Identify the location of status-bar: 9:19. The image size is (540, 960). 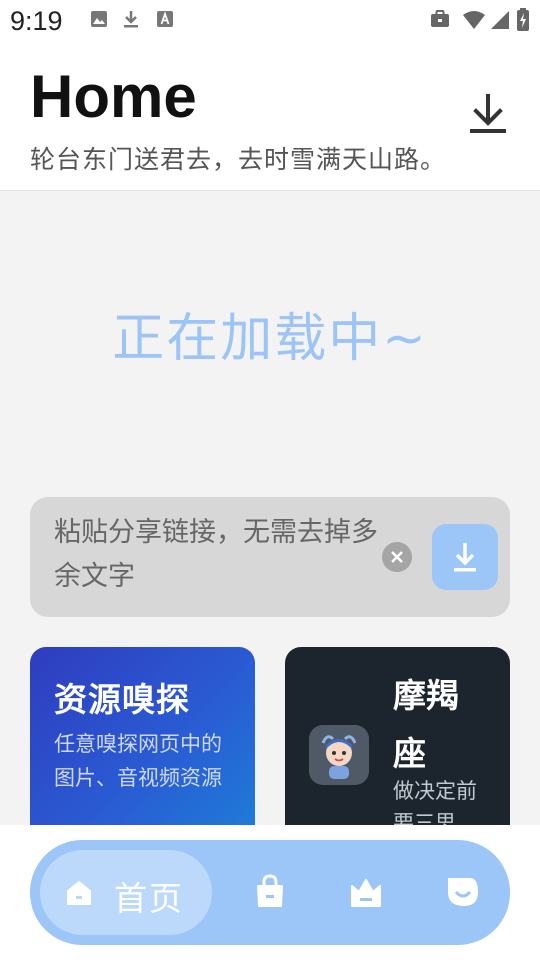
(270, 20).